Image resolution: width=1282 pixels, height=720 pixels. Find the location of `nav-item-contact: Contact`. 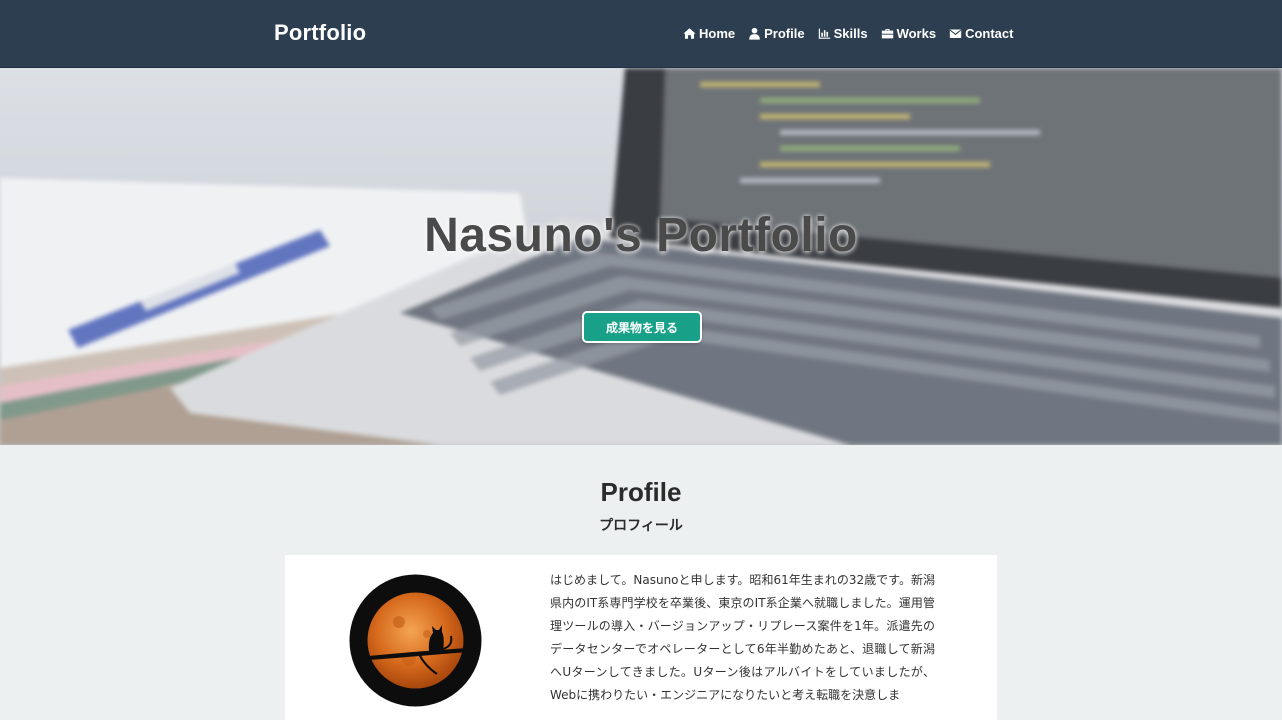

nav-item-contact: Contact is located at coordinates (981, 33).